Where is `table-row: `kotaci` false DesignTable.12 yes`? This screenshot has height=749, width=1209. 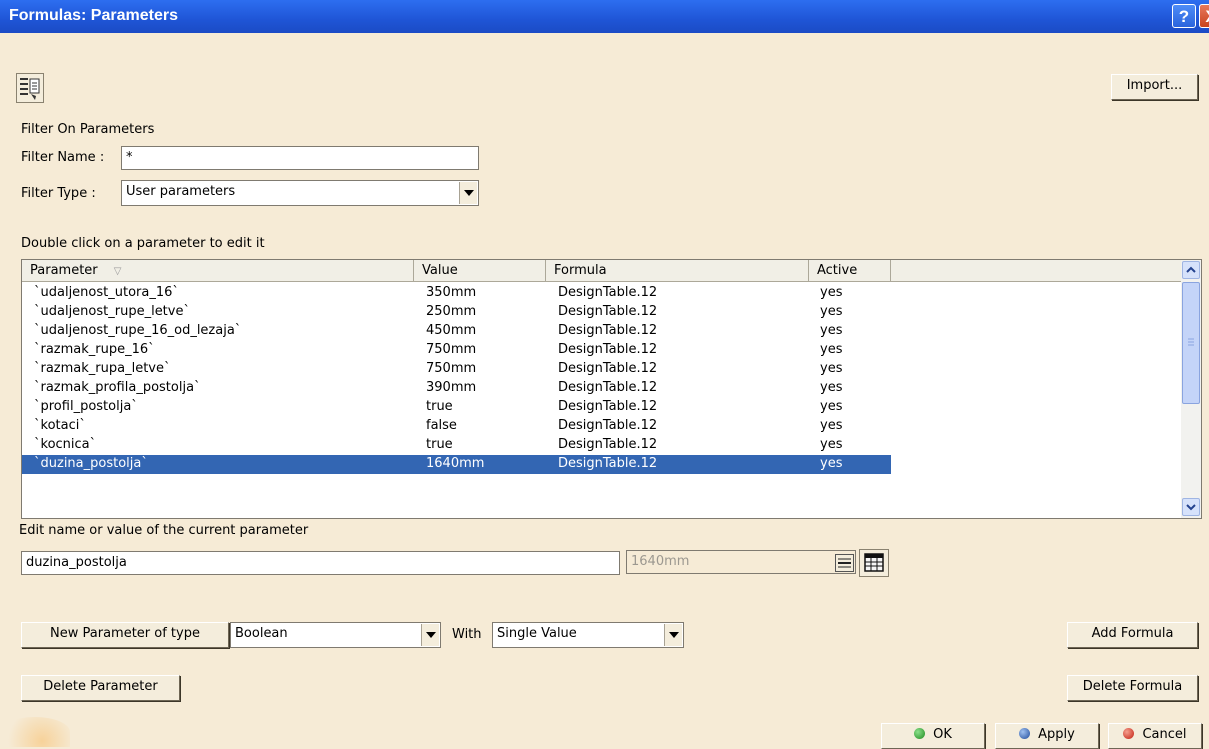
table-row: `kotaci` false DesignTable.12 yes is located at coordinates (456, 426).